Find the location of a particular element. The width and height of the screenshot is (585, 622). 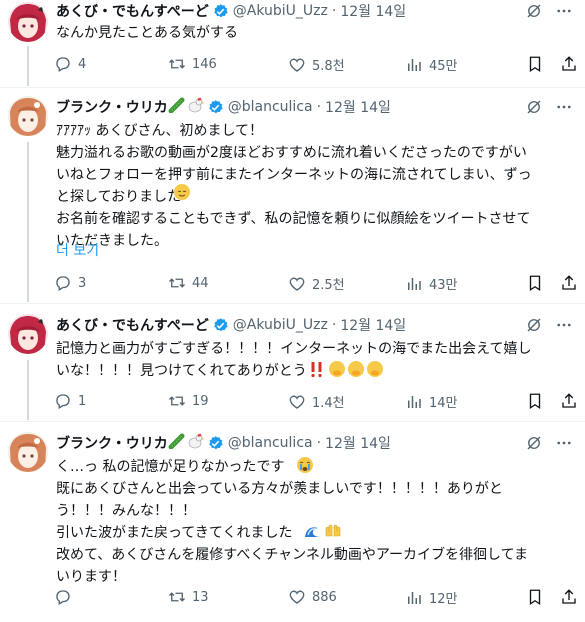

retweet-button: 44 is located at coordinates (188, 283).